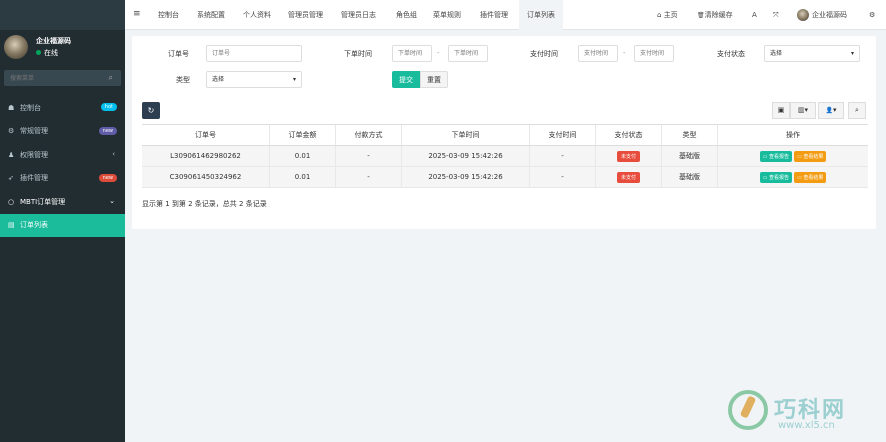  I want to click on watermark-url: www.xl5.cn, so click(806, 425).